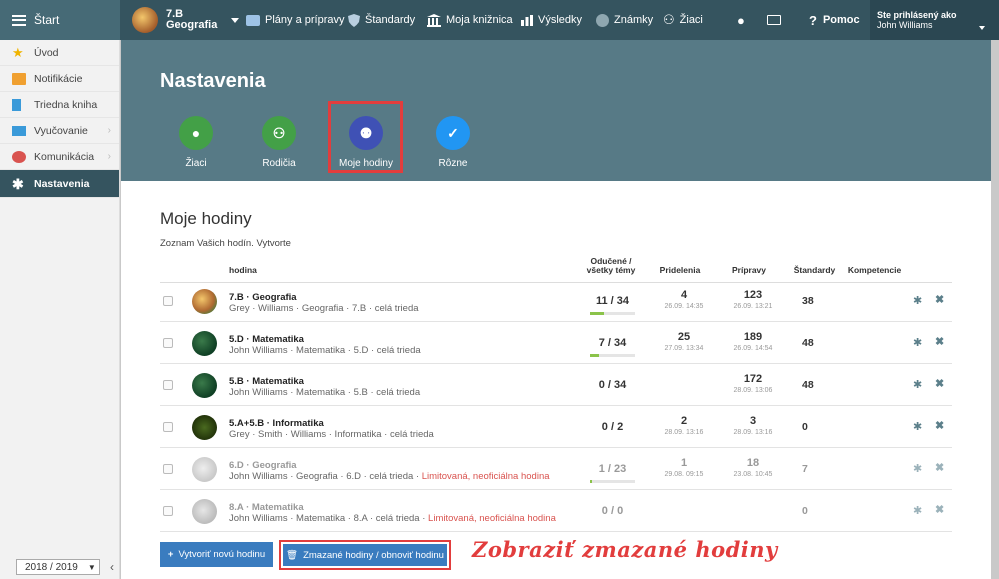 Image resolution: width=999 pixels, height=579 pixels. What do you see at coordinates (204, 511) in the screenshot?
I see `lesson-avatar` at bounding box center [204, 511].